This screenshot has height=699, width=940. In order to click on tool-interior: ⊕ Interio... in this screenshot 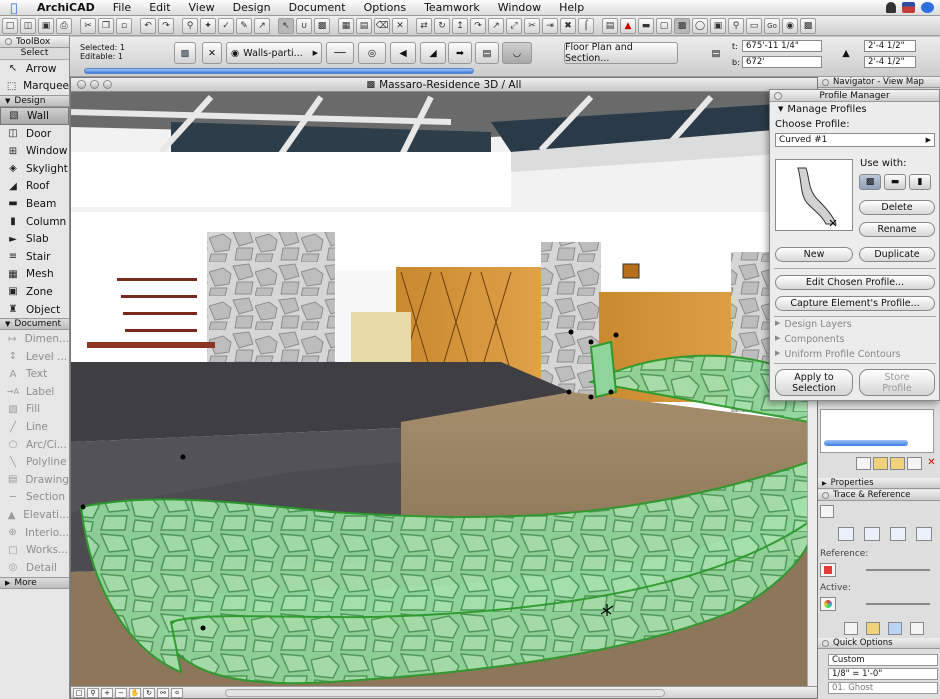, I will do `click(34, 533)`.